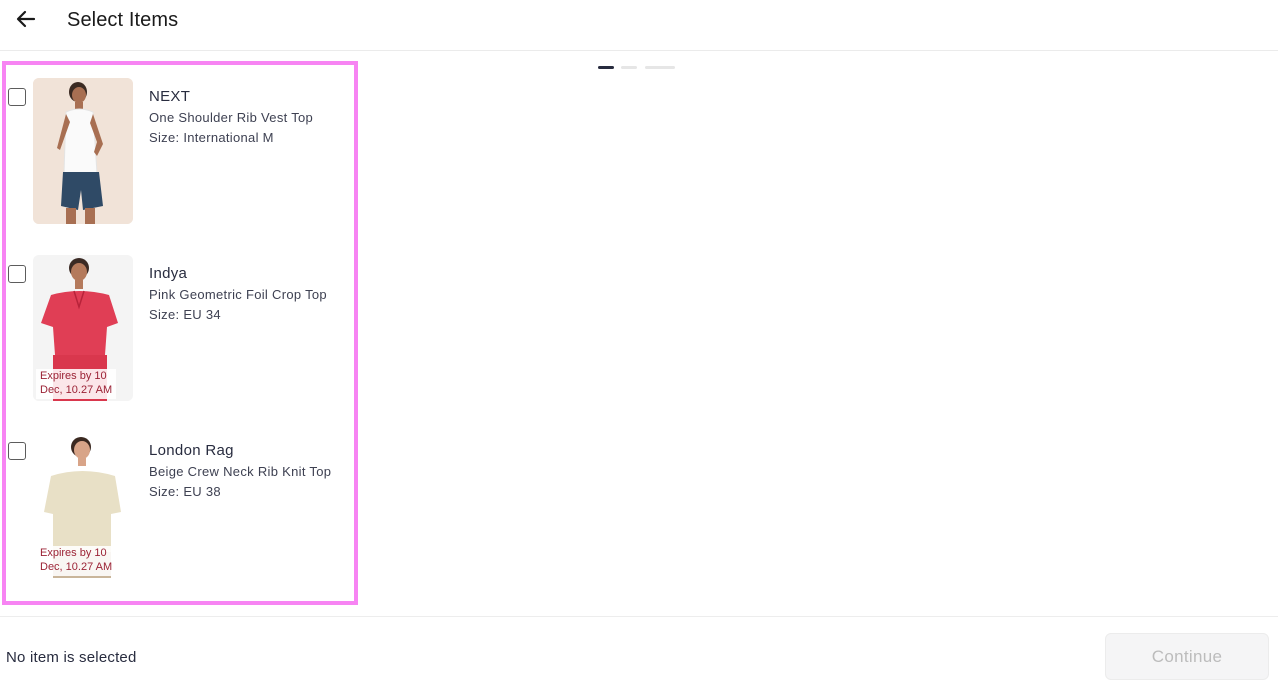 This screenshot has height=691, width=1278. What do you see at coordinates (211, 137) in the screenshot?
I see `item-size: Size: International M` at bounding box center [211, 137].